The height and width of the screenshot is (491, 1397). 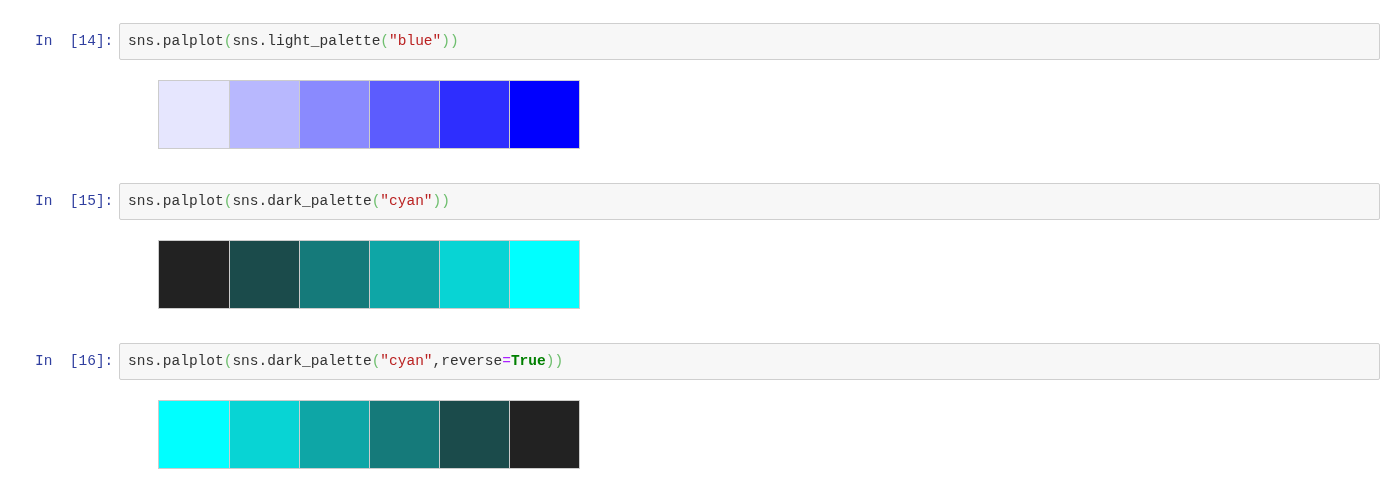 I want to click on code-input: sns.palplot(sns.light_palette("blue")), so click(x=749, y=41).